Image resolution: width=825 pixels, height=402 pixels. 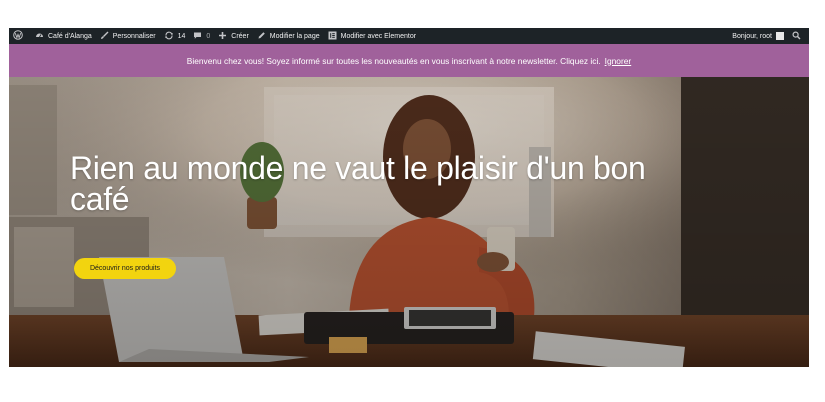 I want to click on edit-page-label: Modifier la page, so click(x=294, y=36).